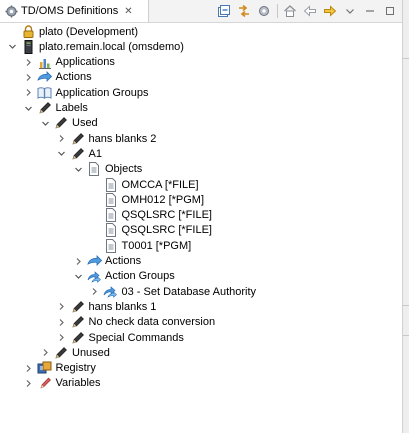 The height and width of the screenshot is (433, 409). I want to click on tree-item: Registry, so click(59, 368).